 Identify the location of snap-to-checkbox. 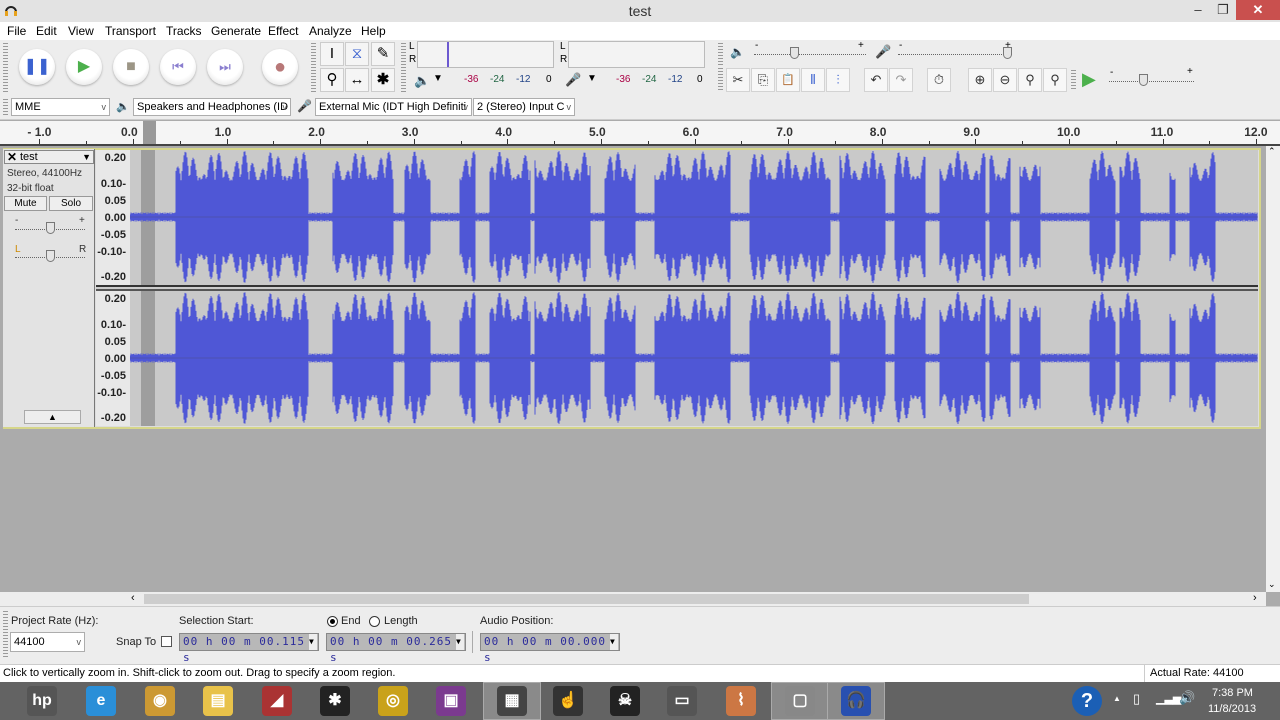
(166, 641).